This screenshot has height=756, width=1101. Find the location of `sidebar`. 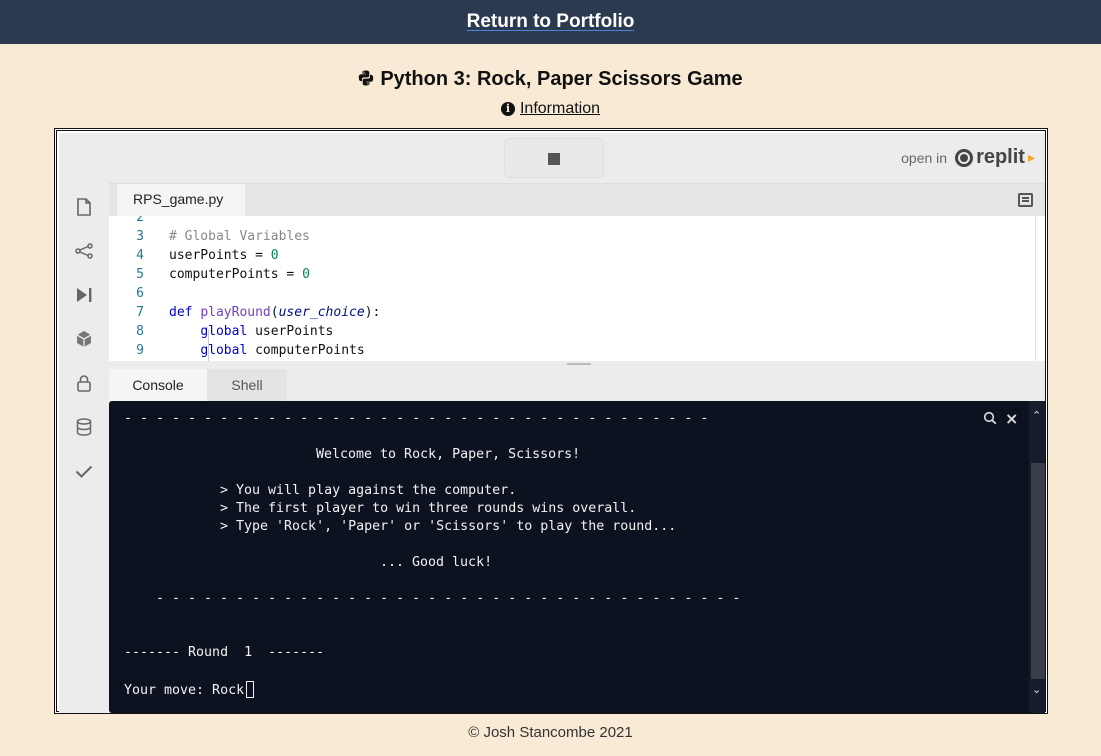

sidebar is located at coordinates (84, 448).